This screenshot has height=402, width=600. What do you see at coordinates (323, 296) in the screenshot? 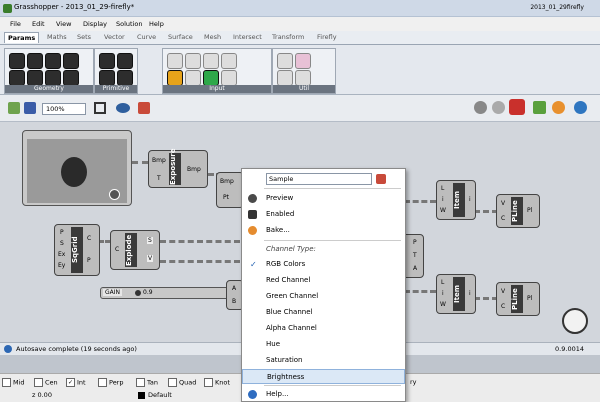
I see `menu-item-green-channel: Green Channel` at bounding box center [323, 296].